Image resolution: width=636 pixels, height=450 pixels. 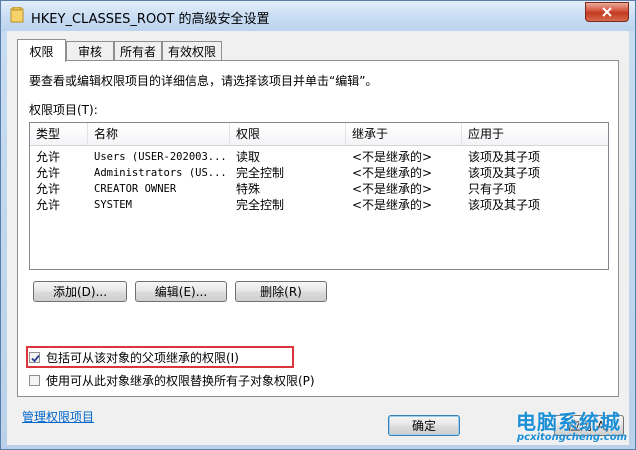 What do you see at coordinates (41, 50) in the screenshot?
I see `tab-permissions: 权限` at bounding box center [41, 50].